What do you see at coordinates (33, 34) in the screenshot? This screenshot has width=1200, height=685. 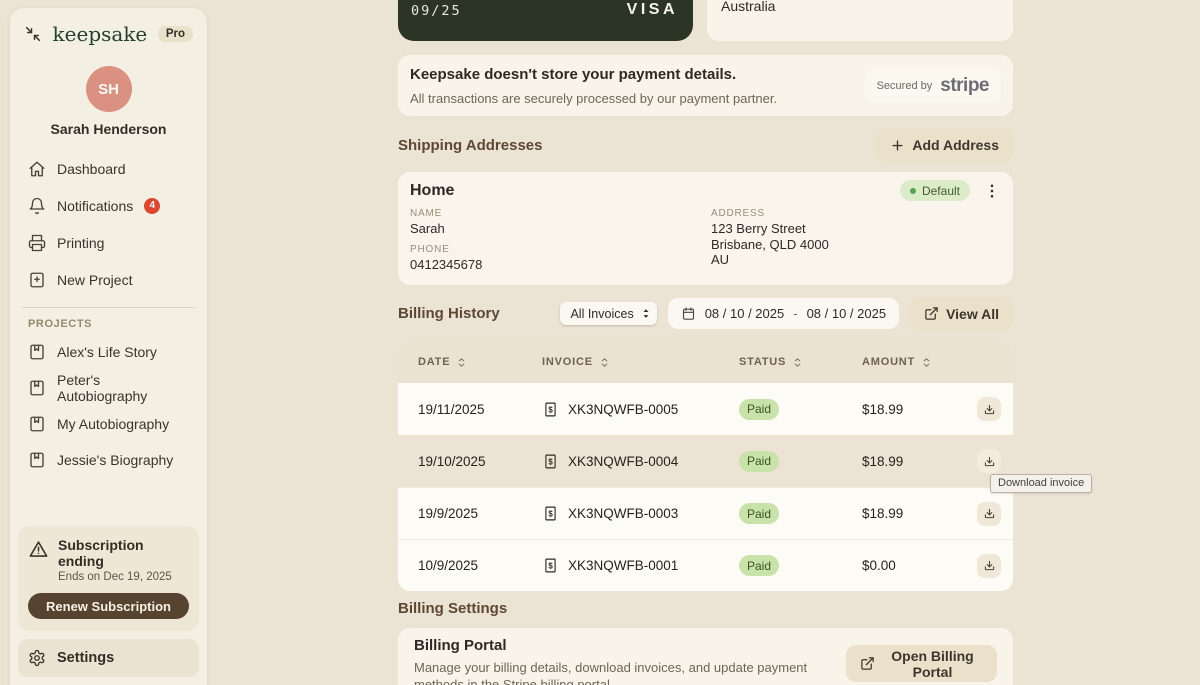 I see `collapse-sidebar-icon` at bounding box center [33, 34].